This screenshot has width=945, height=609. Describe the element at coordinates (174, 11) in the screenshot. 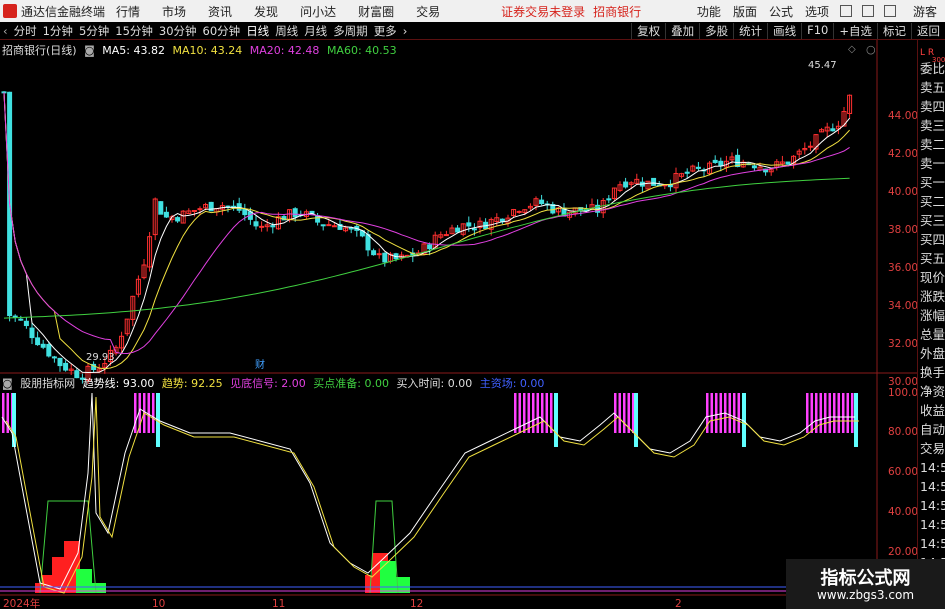

I see `menu-shichang: 市场` at that location.